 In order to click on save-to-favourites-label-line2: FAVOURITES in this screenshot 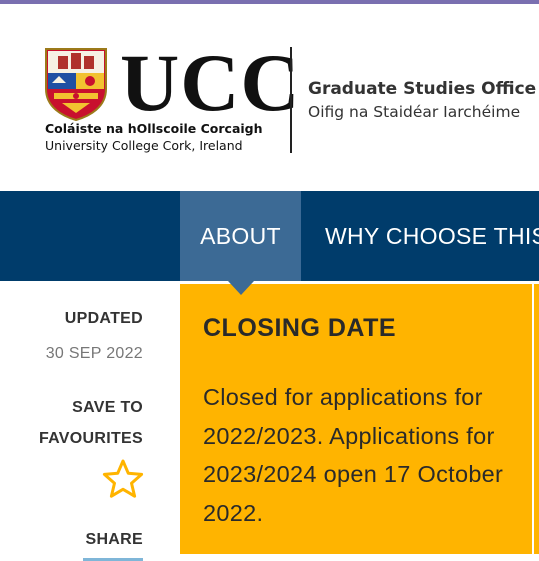, I will do `click(90, 438)`.